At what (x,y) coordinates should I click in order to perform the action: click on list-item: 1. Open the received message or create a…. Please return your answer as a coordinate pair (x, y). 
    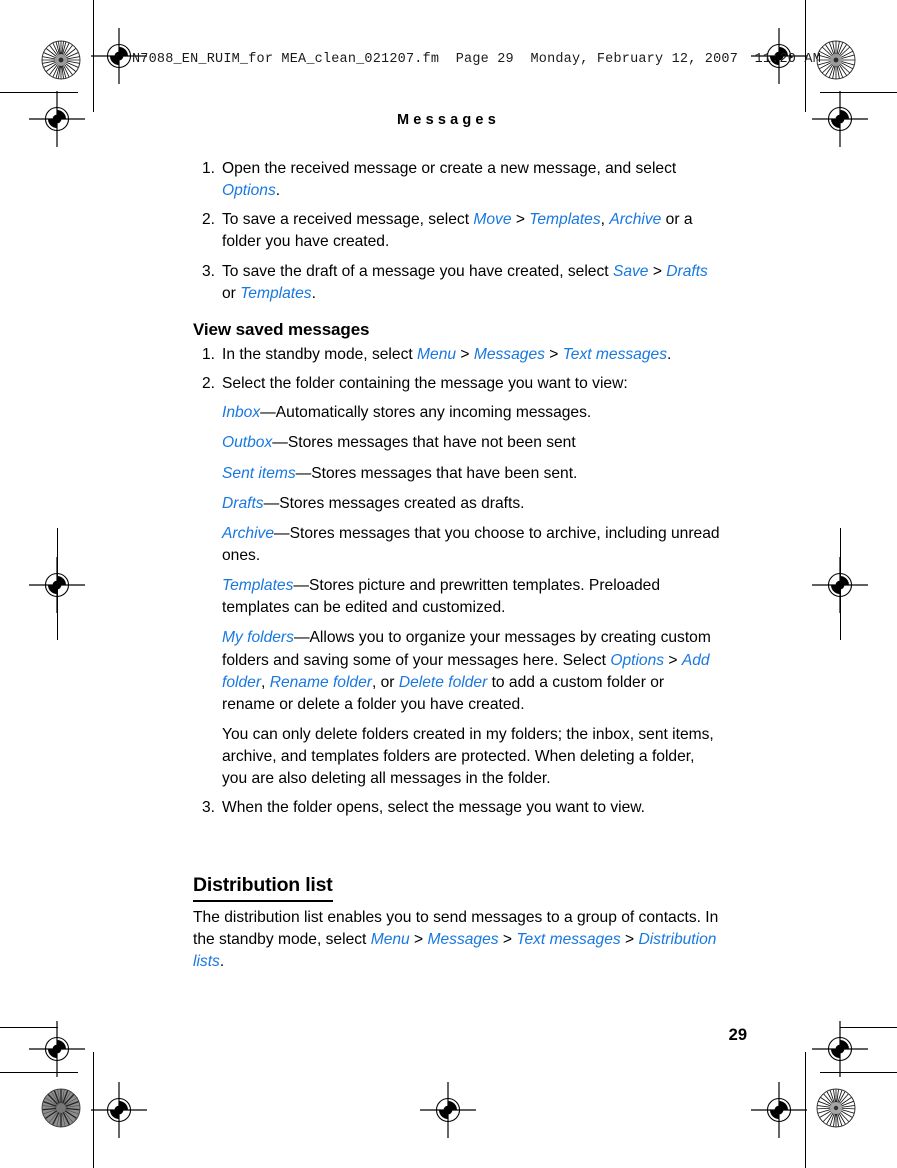
    Looking at the image, I should click on (456, 180).